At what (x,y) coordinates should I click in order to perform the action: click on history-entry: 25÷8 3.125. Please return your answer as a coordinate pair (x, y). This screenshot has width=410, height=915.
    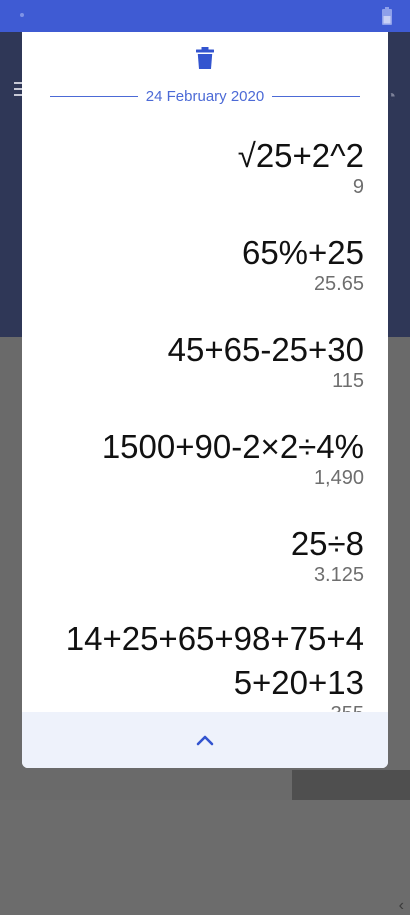
    Looking at the image, I should click on (327, 556).